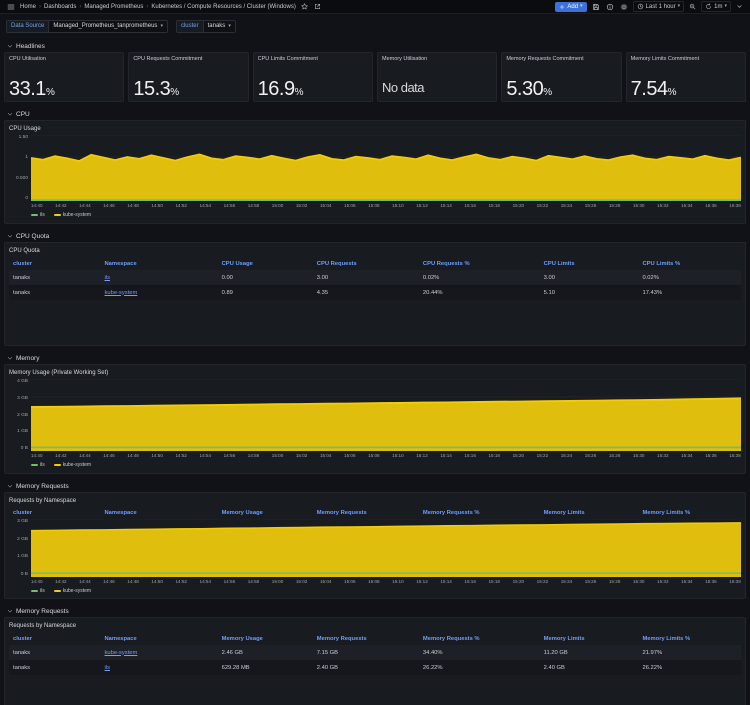  Describe the element at coordinates (108, 26) in the screenshot. I see `datasource-select: Managed_Prometheus_tanprometheus ▾` at that location.